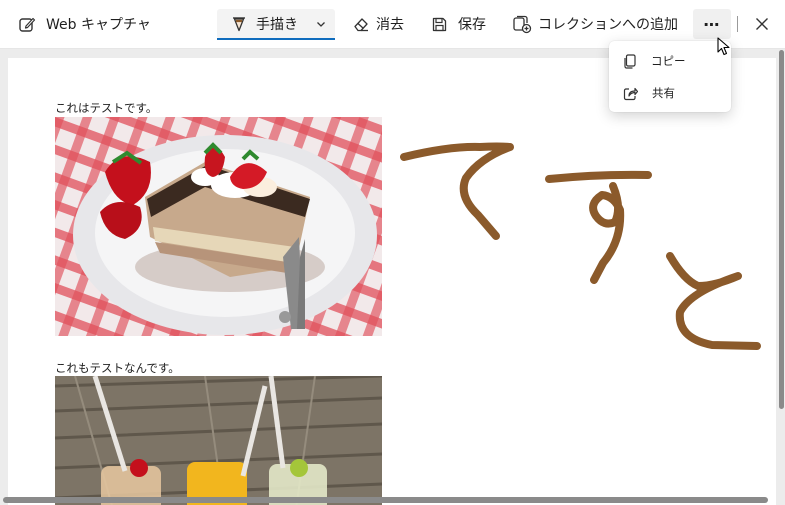 This screenshot has height=505, width=785. Describe the element at coordinates (630, 93) in the screenshot. I see `share-icon` at that location.